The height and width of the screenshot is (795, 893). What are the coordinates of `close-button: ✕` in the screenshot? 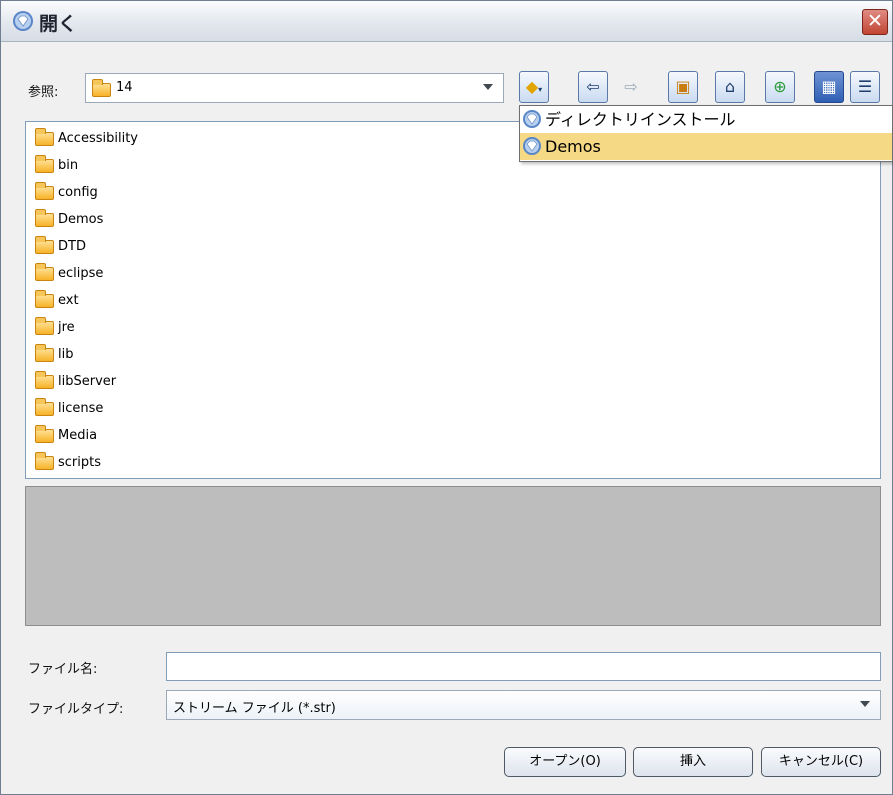 It's located at (875, 22).